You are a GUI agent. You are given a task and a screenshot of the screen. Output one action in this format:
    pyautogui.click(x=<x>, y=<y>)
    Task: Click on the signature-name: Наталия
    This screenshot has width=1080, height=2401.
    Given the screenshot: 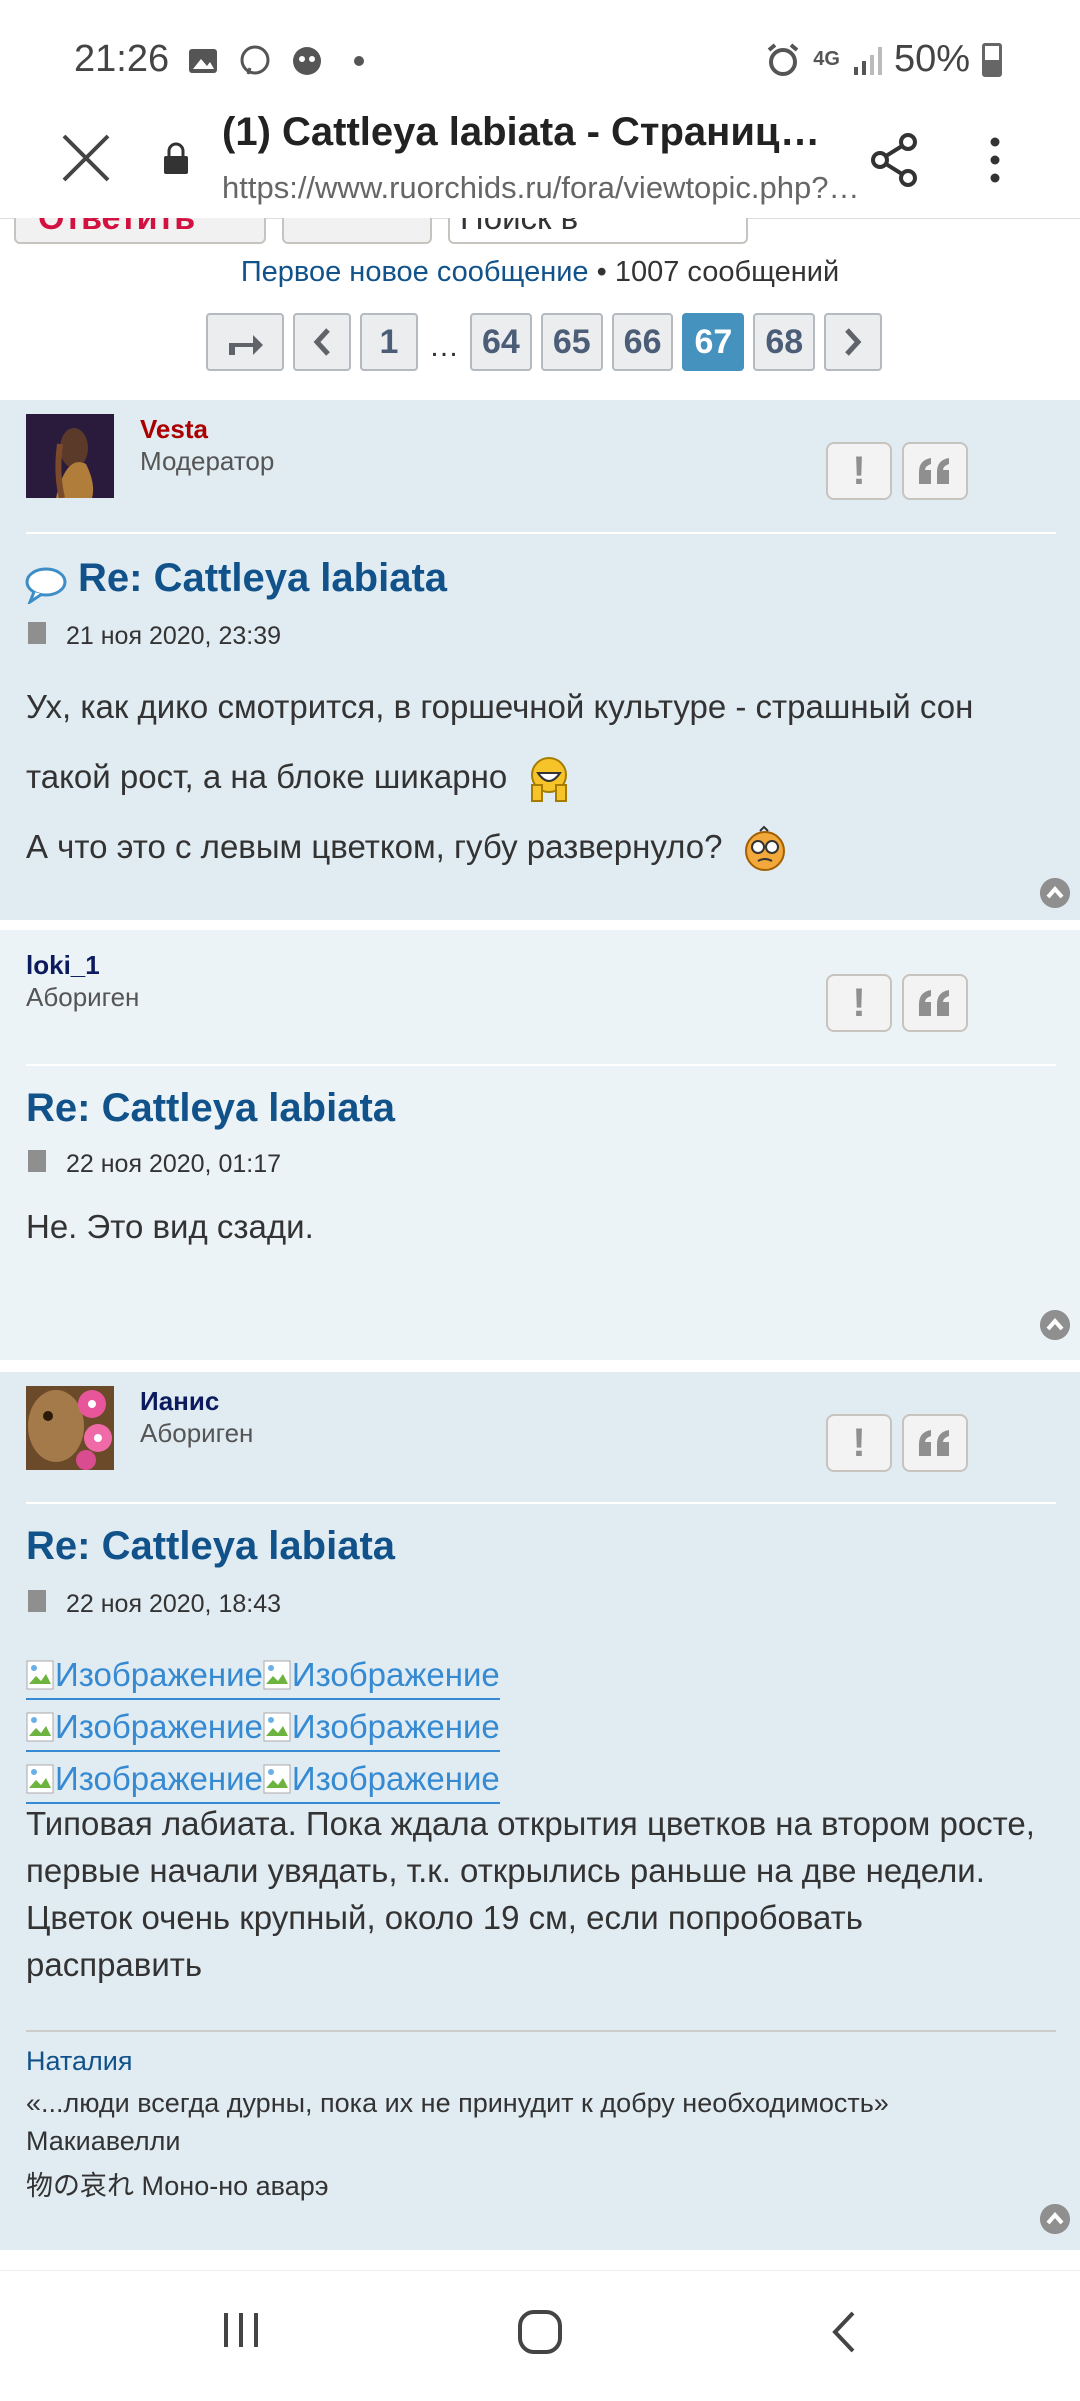 What is the action you would take?
    pyautogui.click(x=79, y=2061)
    